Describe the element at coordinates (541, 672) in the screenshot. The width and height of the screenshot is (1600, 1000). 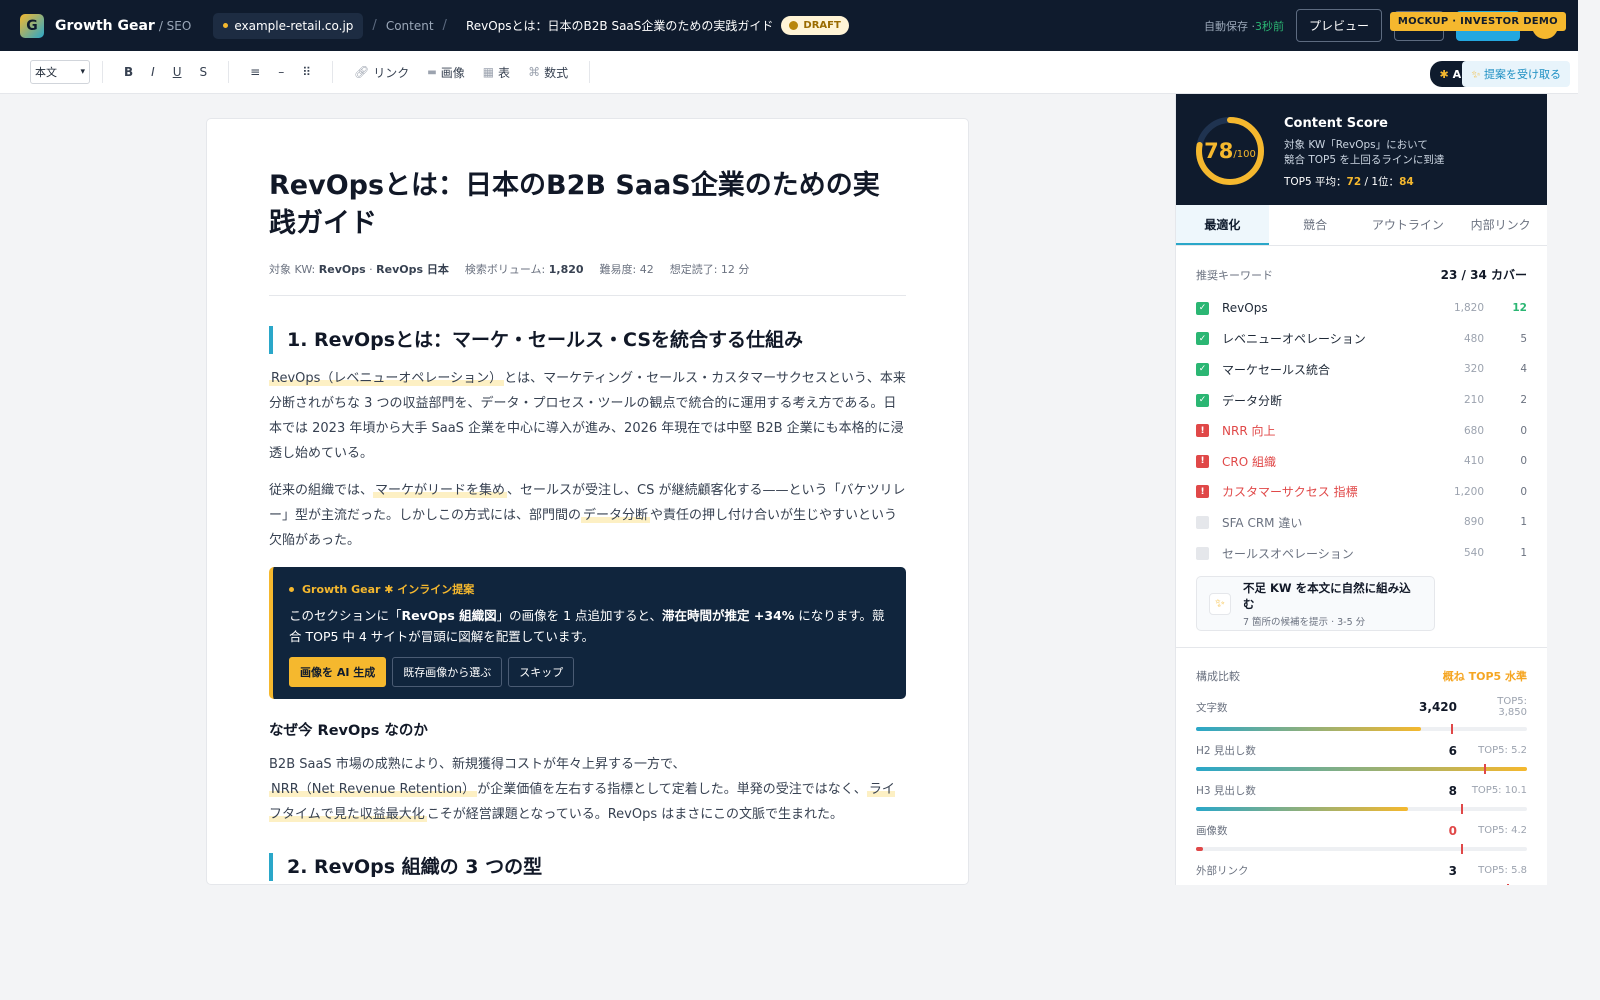
I see `skip-button: スキップ` at that location.